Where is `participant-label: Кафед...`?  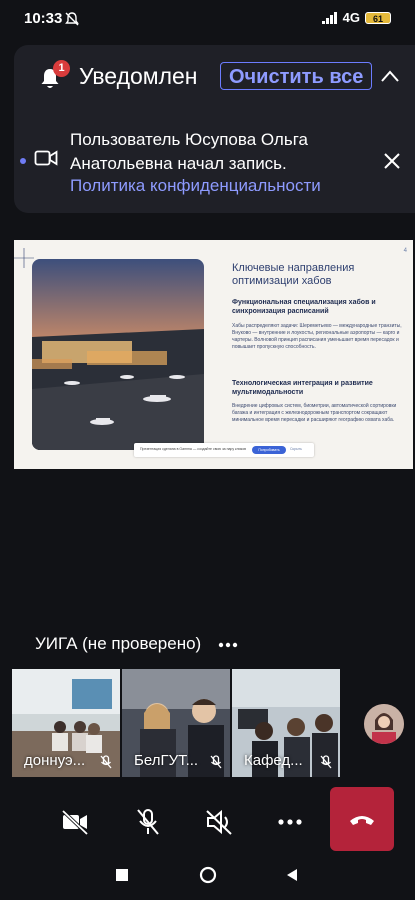
participant-label: Кафед... is located at coordinates (273, 760).